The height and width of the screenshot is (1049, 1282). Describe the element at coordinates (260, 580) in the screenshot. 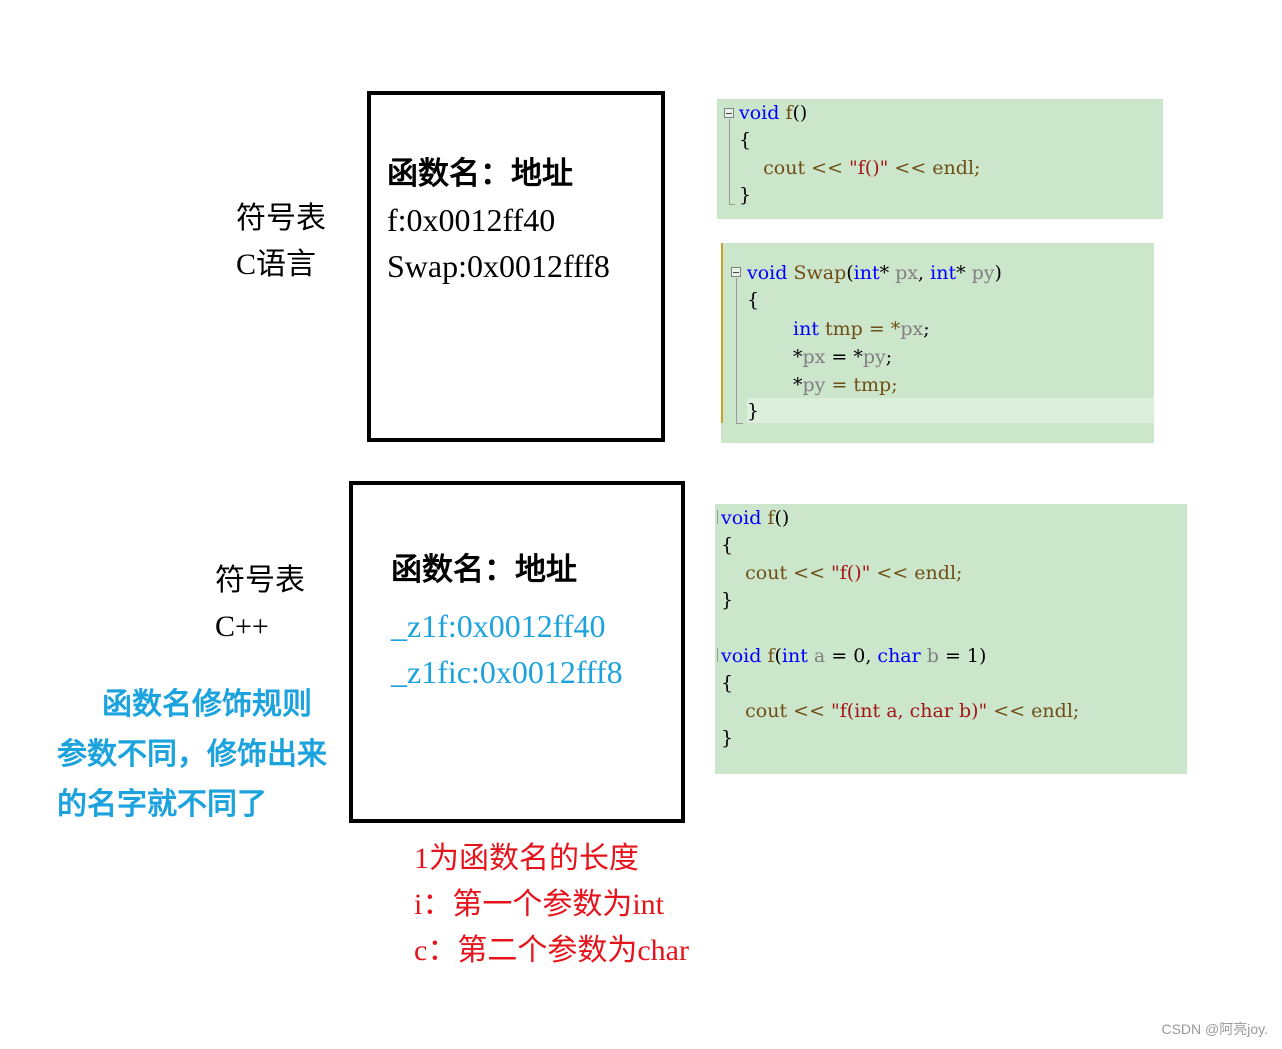

I see `cpp-label-line1: 符号表` at that location.